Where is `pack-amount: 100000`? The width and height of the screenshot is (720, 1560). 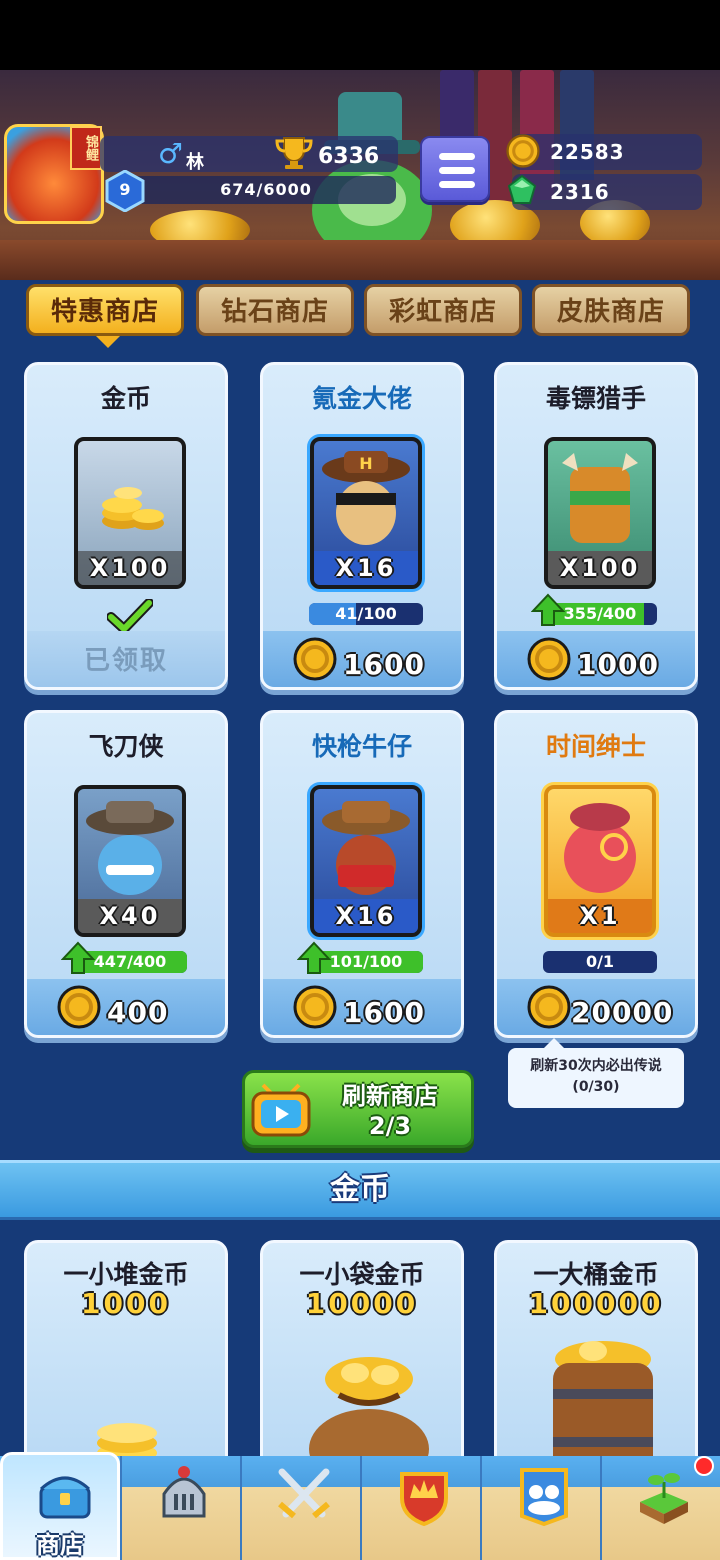
pack-amount: 100000 is located at coordinates (596, 1303).